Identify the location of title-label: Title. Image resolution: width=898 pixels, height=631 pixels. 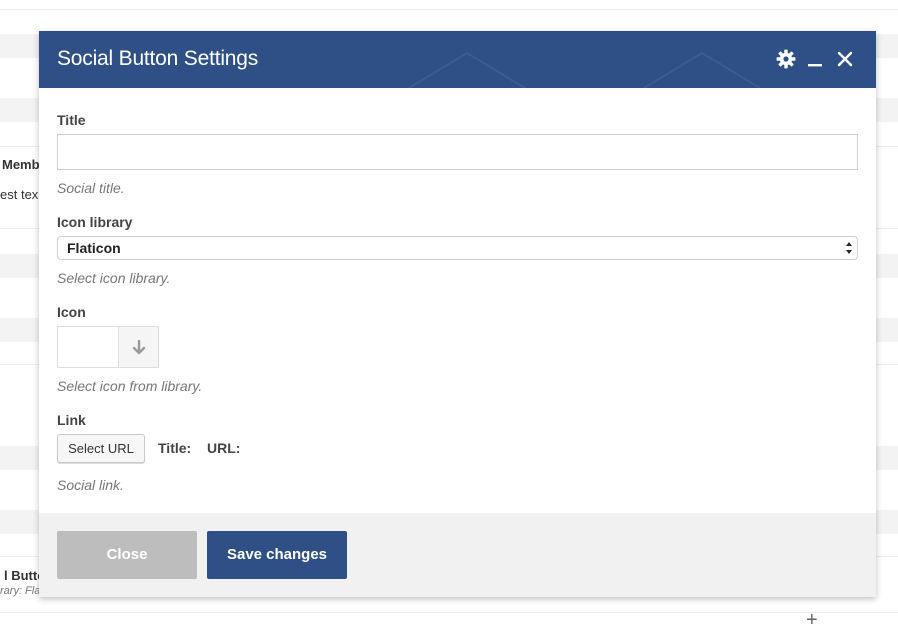
(71, 120).